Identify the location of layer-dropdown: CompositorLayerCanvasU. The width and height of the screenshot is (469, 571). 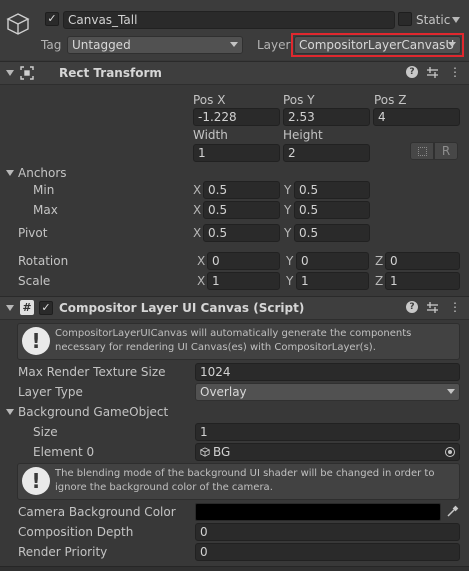
(377, 45).